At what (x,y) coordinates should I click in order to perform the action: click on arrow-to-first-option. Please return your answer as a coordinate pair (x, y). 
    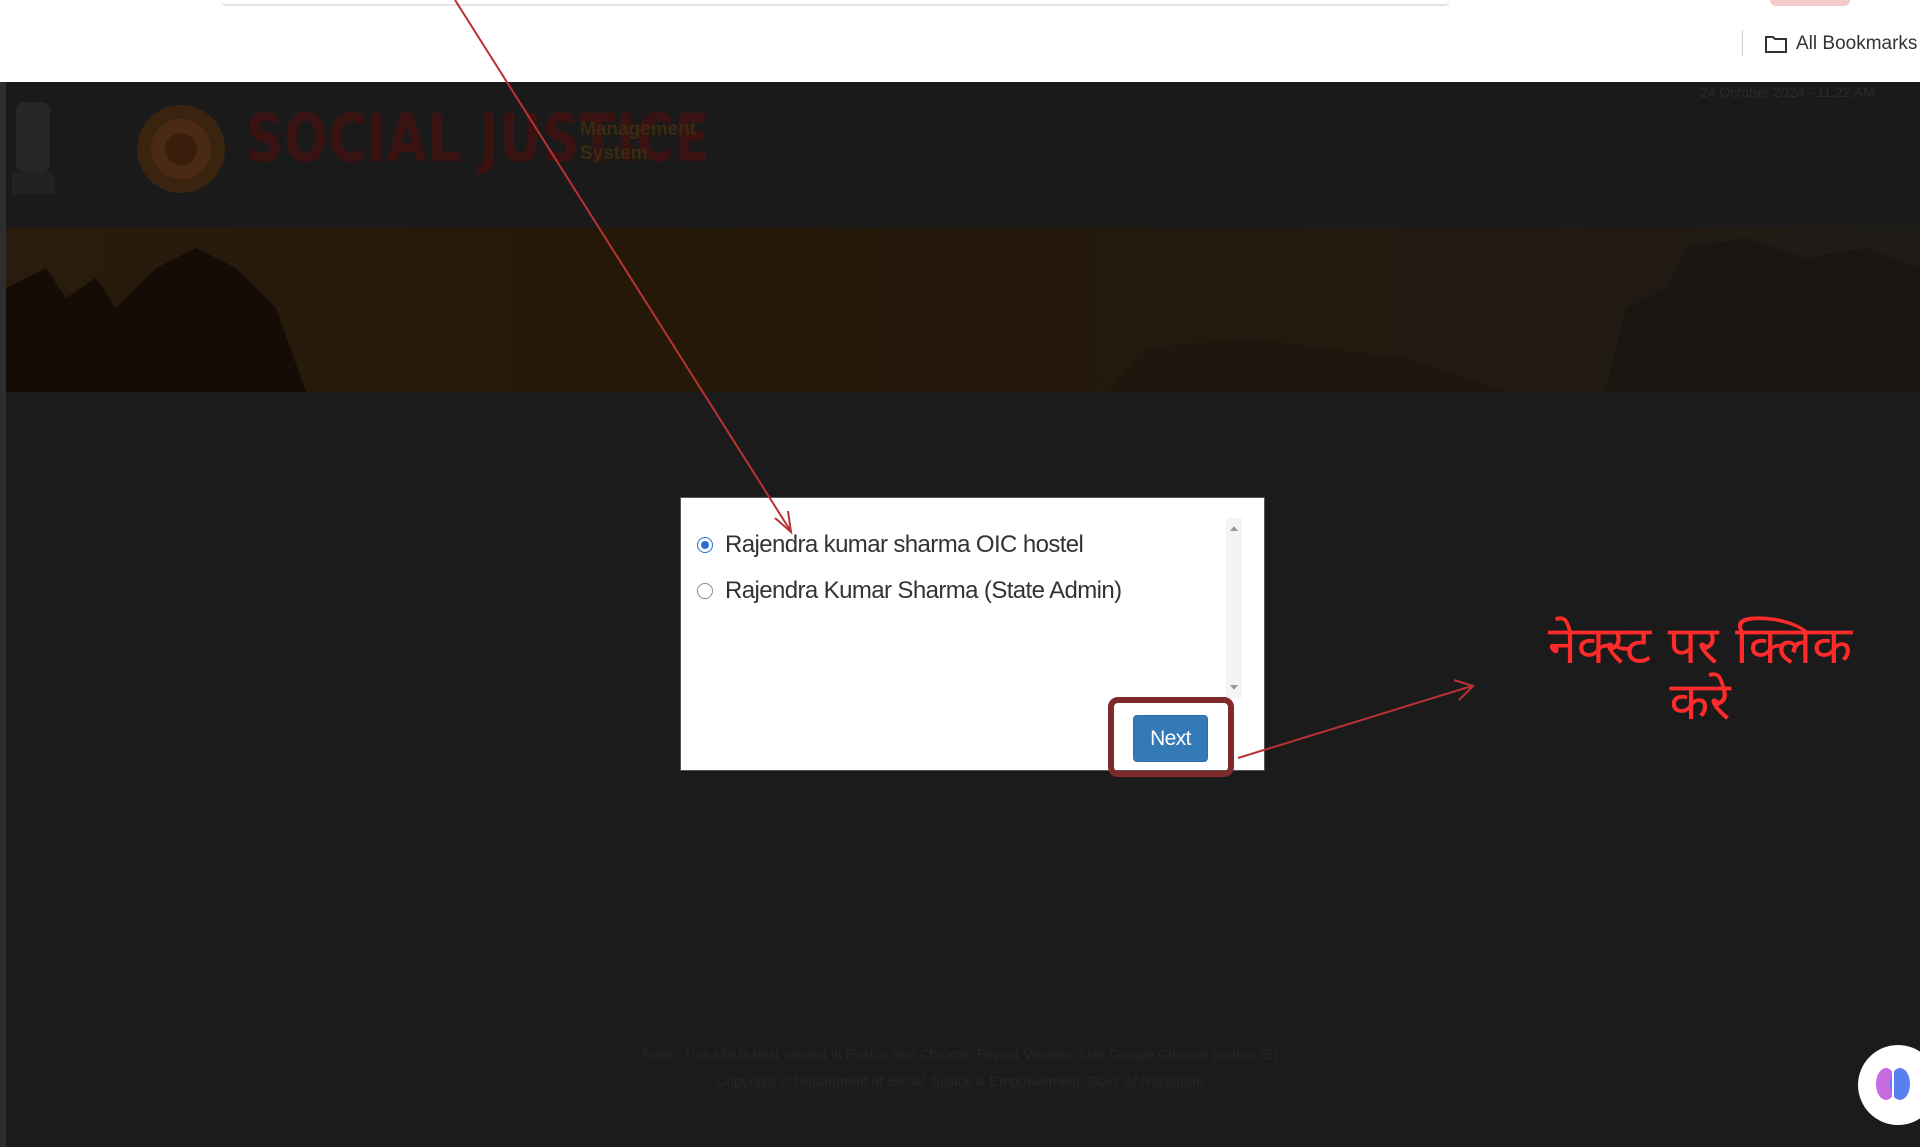
    Looking at the image, I should click on (622, 265).